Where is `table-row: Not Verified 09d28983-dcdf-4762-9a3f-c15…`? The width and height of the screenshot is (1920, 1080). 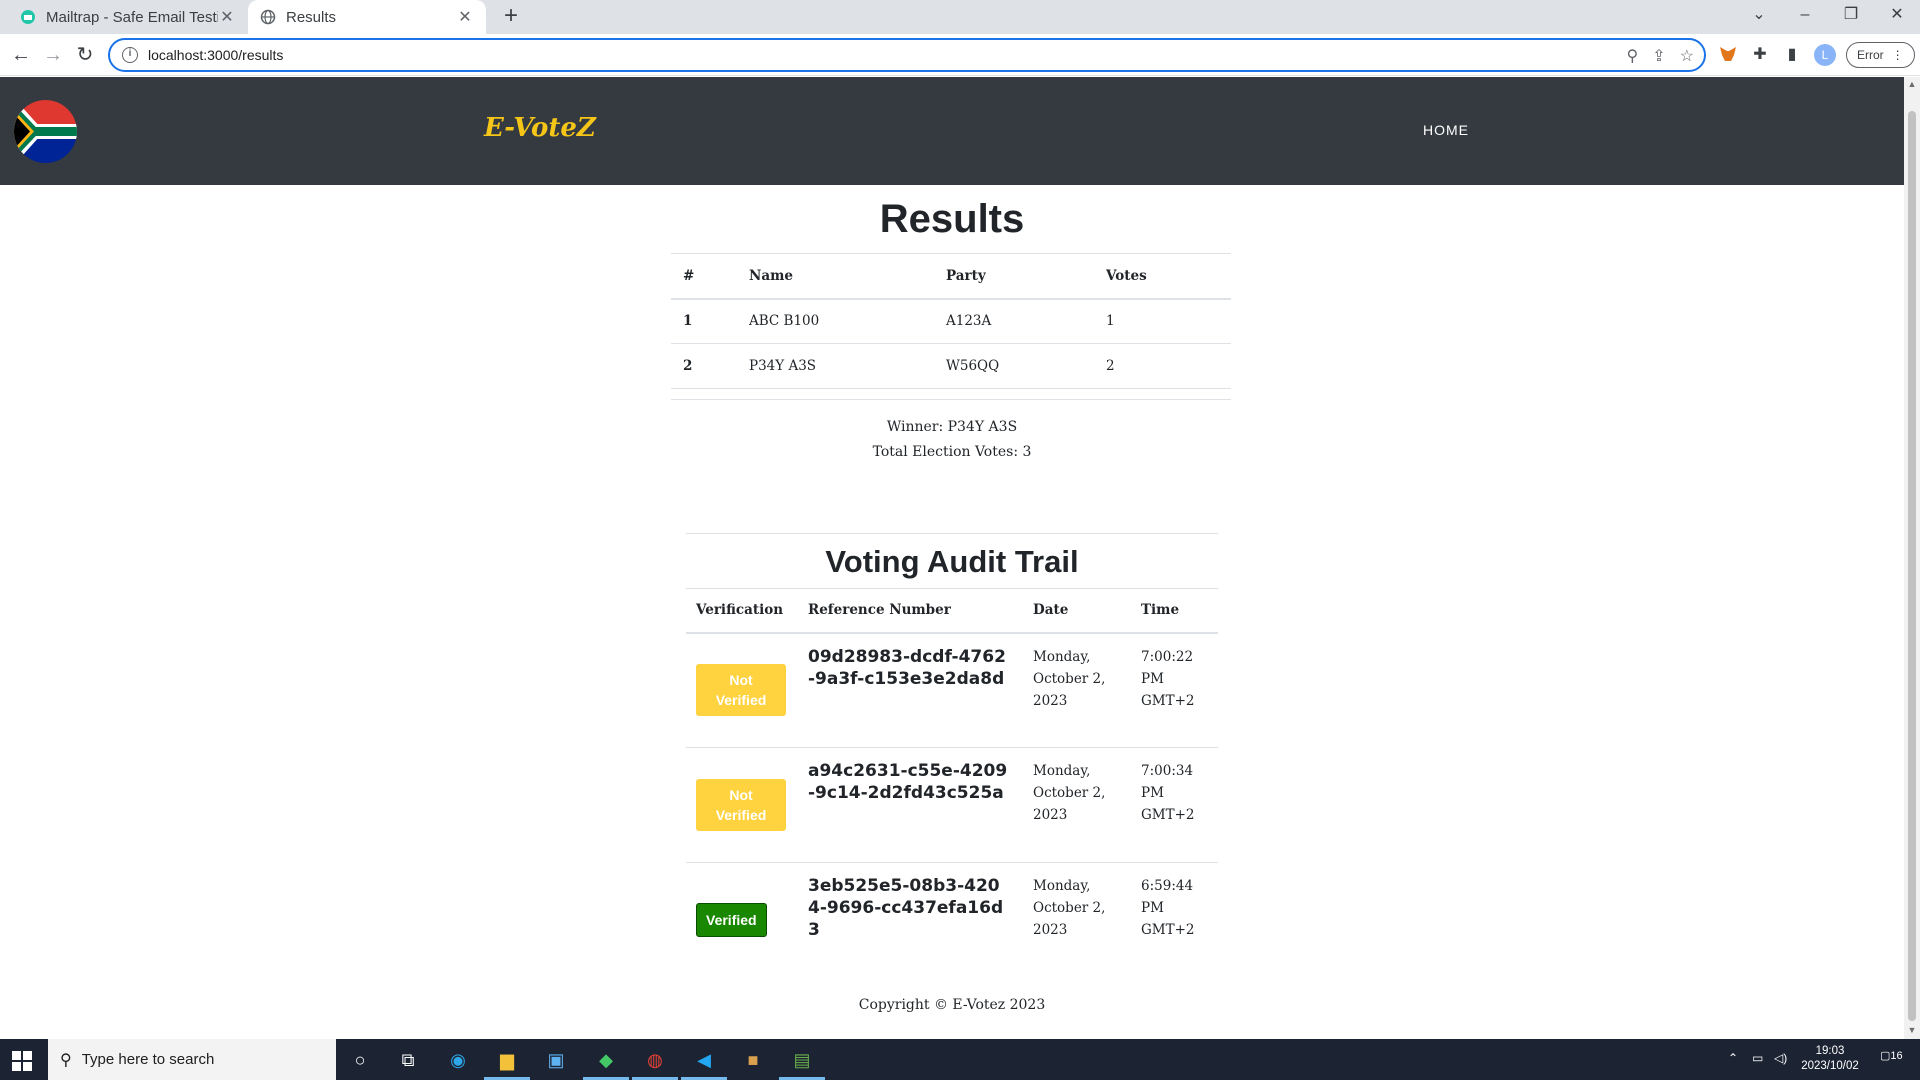
table-row: Not Verified 09d28983-dcdf-4762-9a3f-c15… is located at coordinates (952, 690).